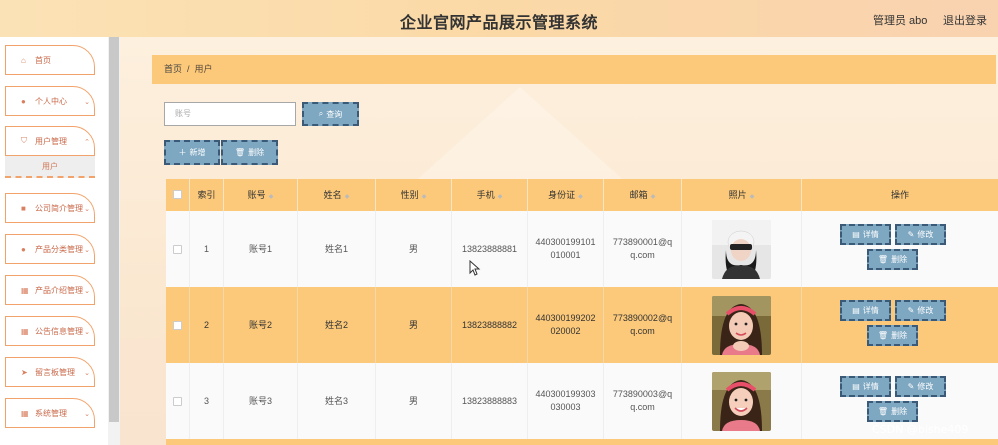 This screenshot has height=445, width=998. What do you see at coordinates (566, 325) in the screenshot?
I see `cell-id-card: 440300199202020002` at bounding box center [566, 325].